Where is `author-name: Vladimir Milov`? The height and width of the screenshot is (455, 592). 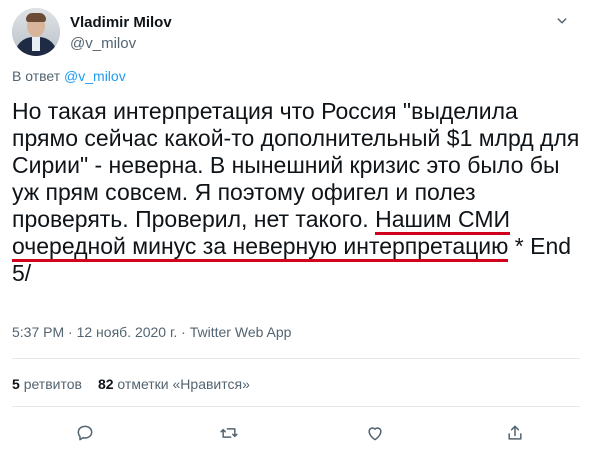
author-name: Vladimir Milov is located at coordinates (121, 22).